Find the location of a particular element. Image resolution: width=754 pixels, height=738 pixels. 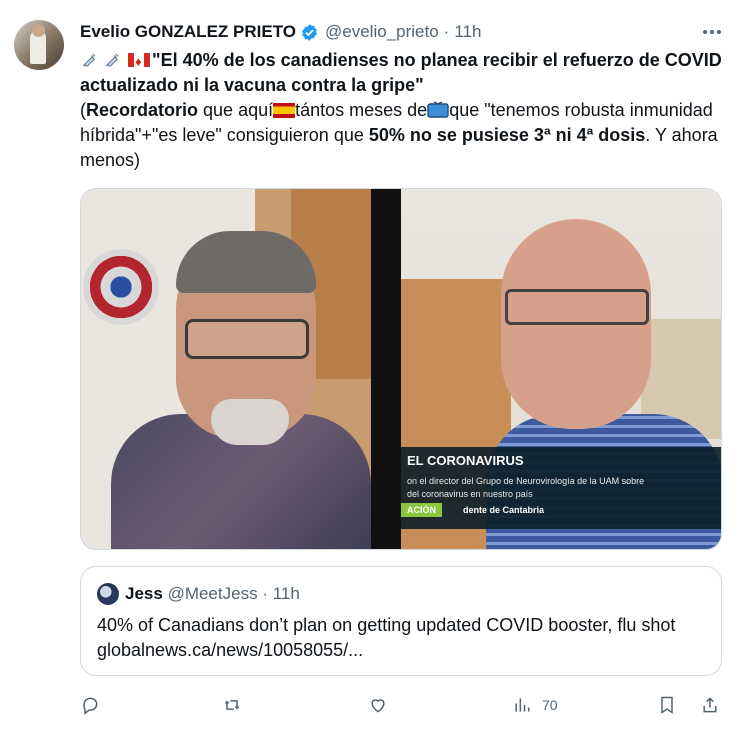

like-button is located at coordinates (378, 705).